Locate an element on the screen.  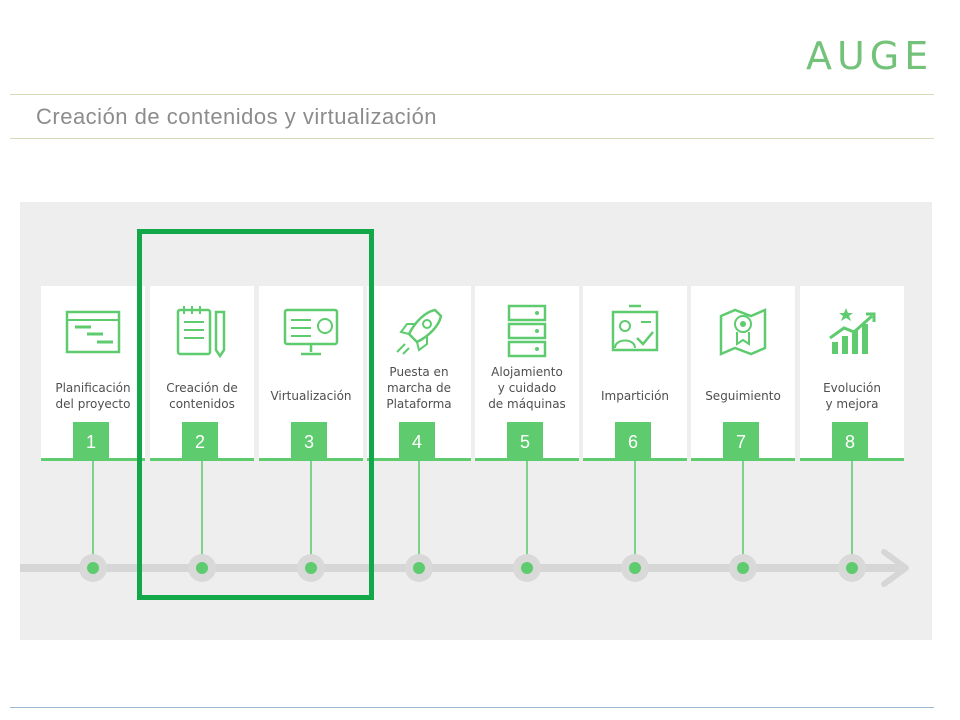
timeline-step-1: Planificación del proyecto 1 is located at coordinates (93, 373).